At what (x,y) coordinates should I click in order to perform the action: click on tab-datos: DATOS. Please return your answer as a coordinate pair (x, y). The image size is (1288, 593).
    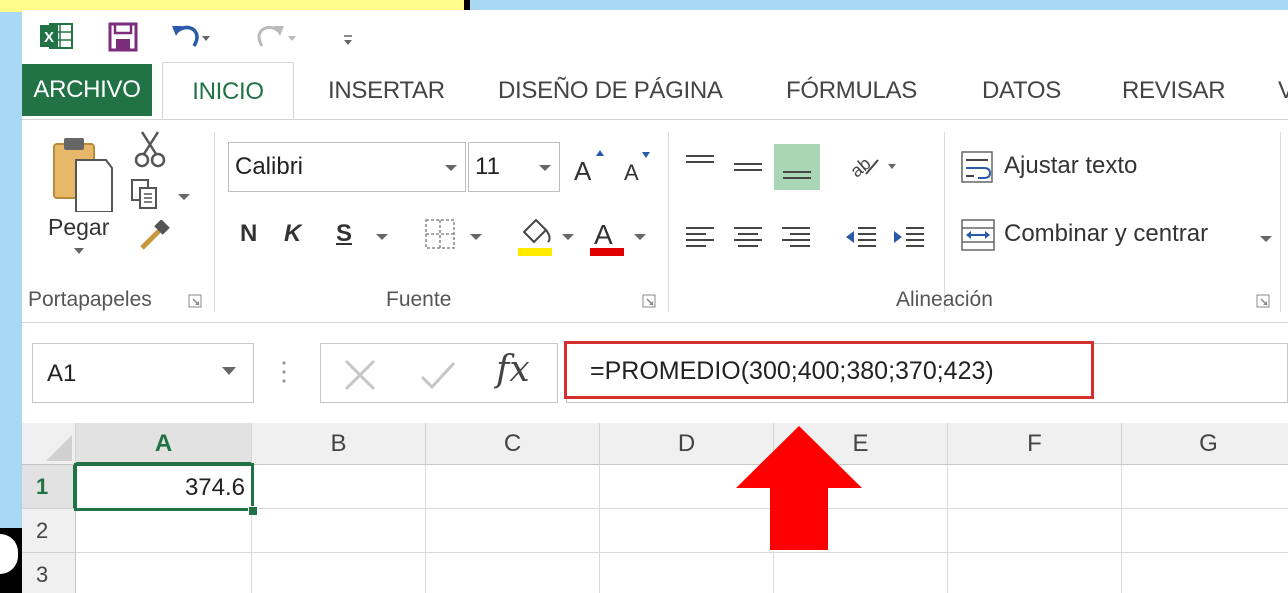
    Looking at the image, I should click on (1021, 91).